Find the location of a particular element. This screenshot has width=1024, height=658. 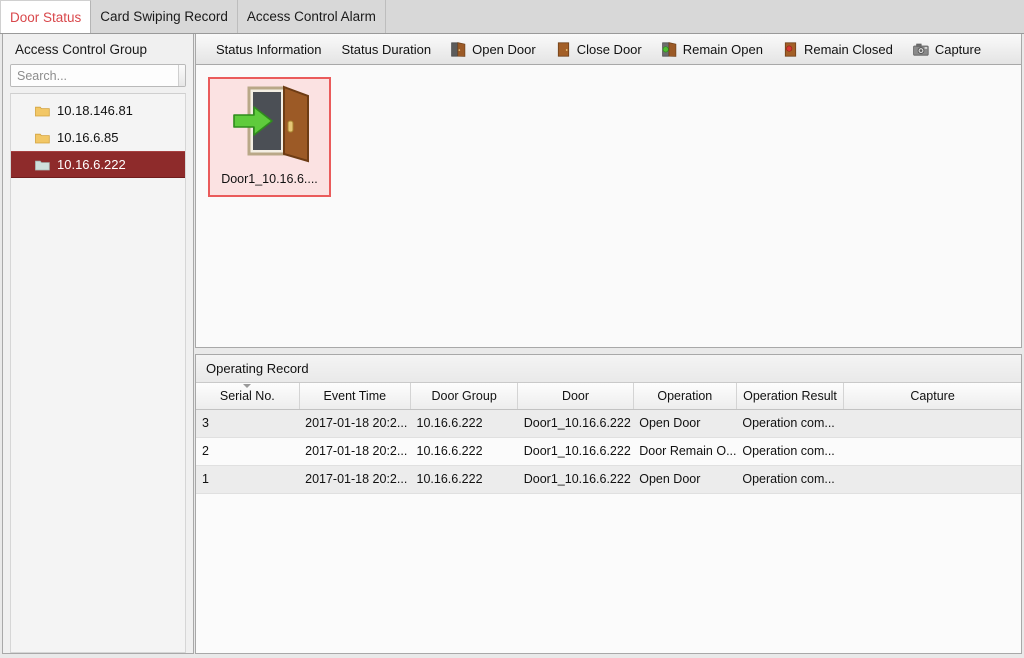

toolbar-label: Status Duration is located at coordinates (386, 49).